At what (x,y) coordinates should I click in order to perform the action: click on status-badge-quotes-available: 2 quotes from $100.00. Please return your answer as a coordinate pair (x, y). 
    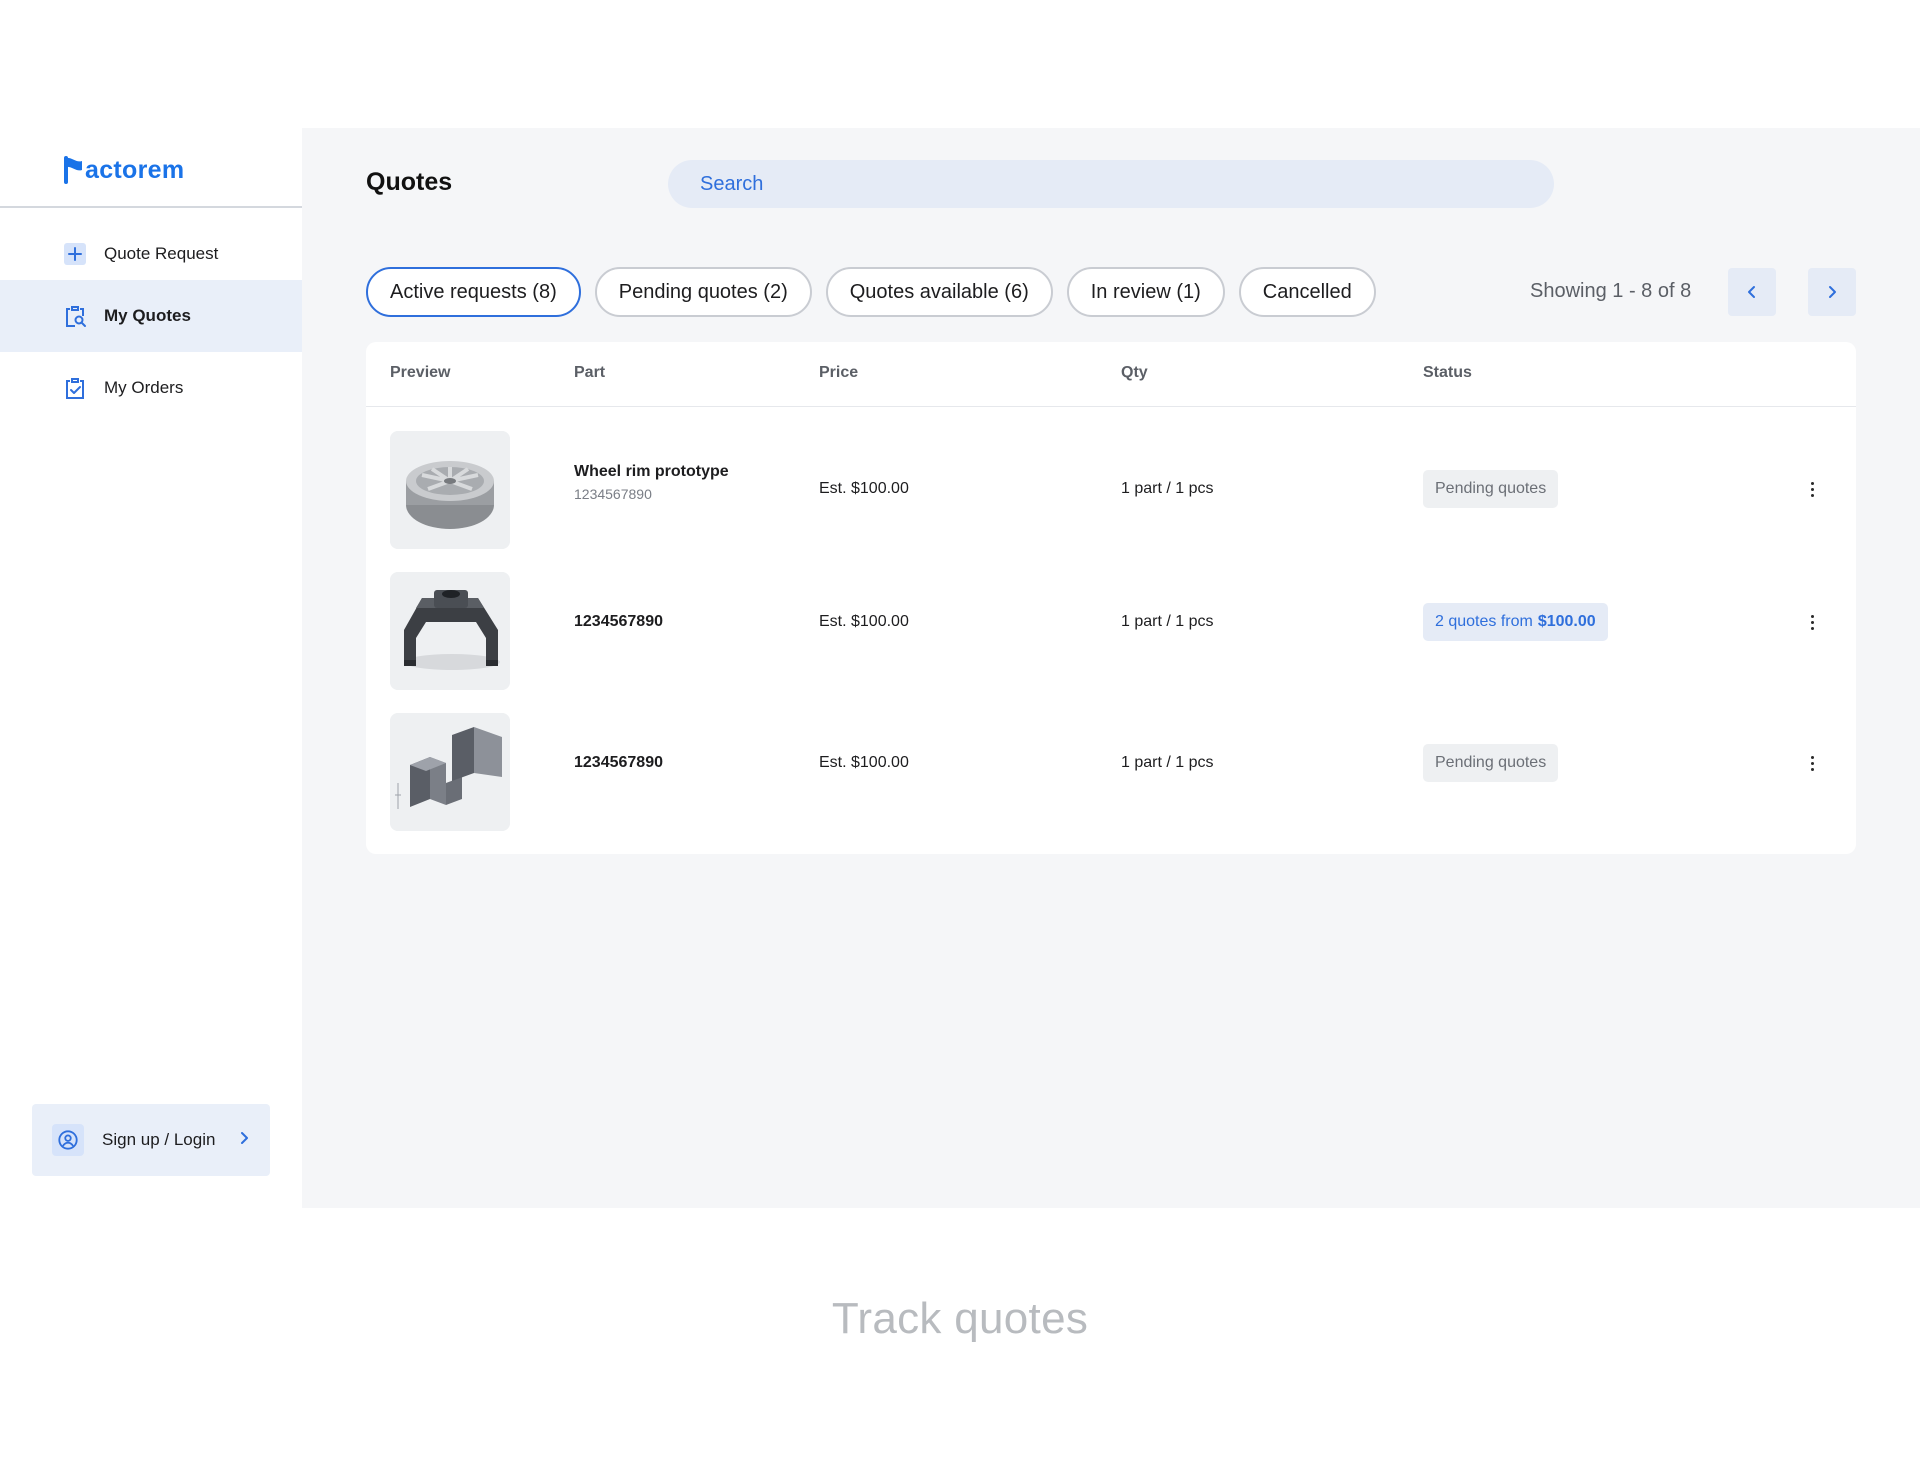
    Looking at the image, I should click on (1515, 622).